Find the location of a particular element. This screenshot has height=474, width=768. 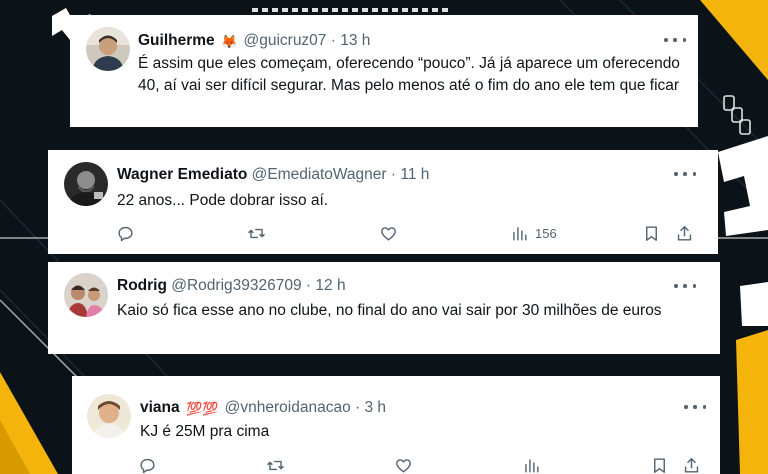

tweet-actions is located at coordinates (419, 465).